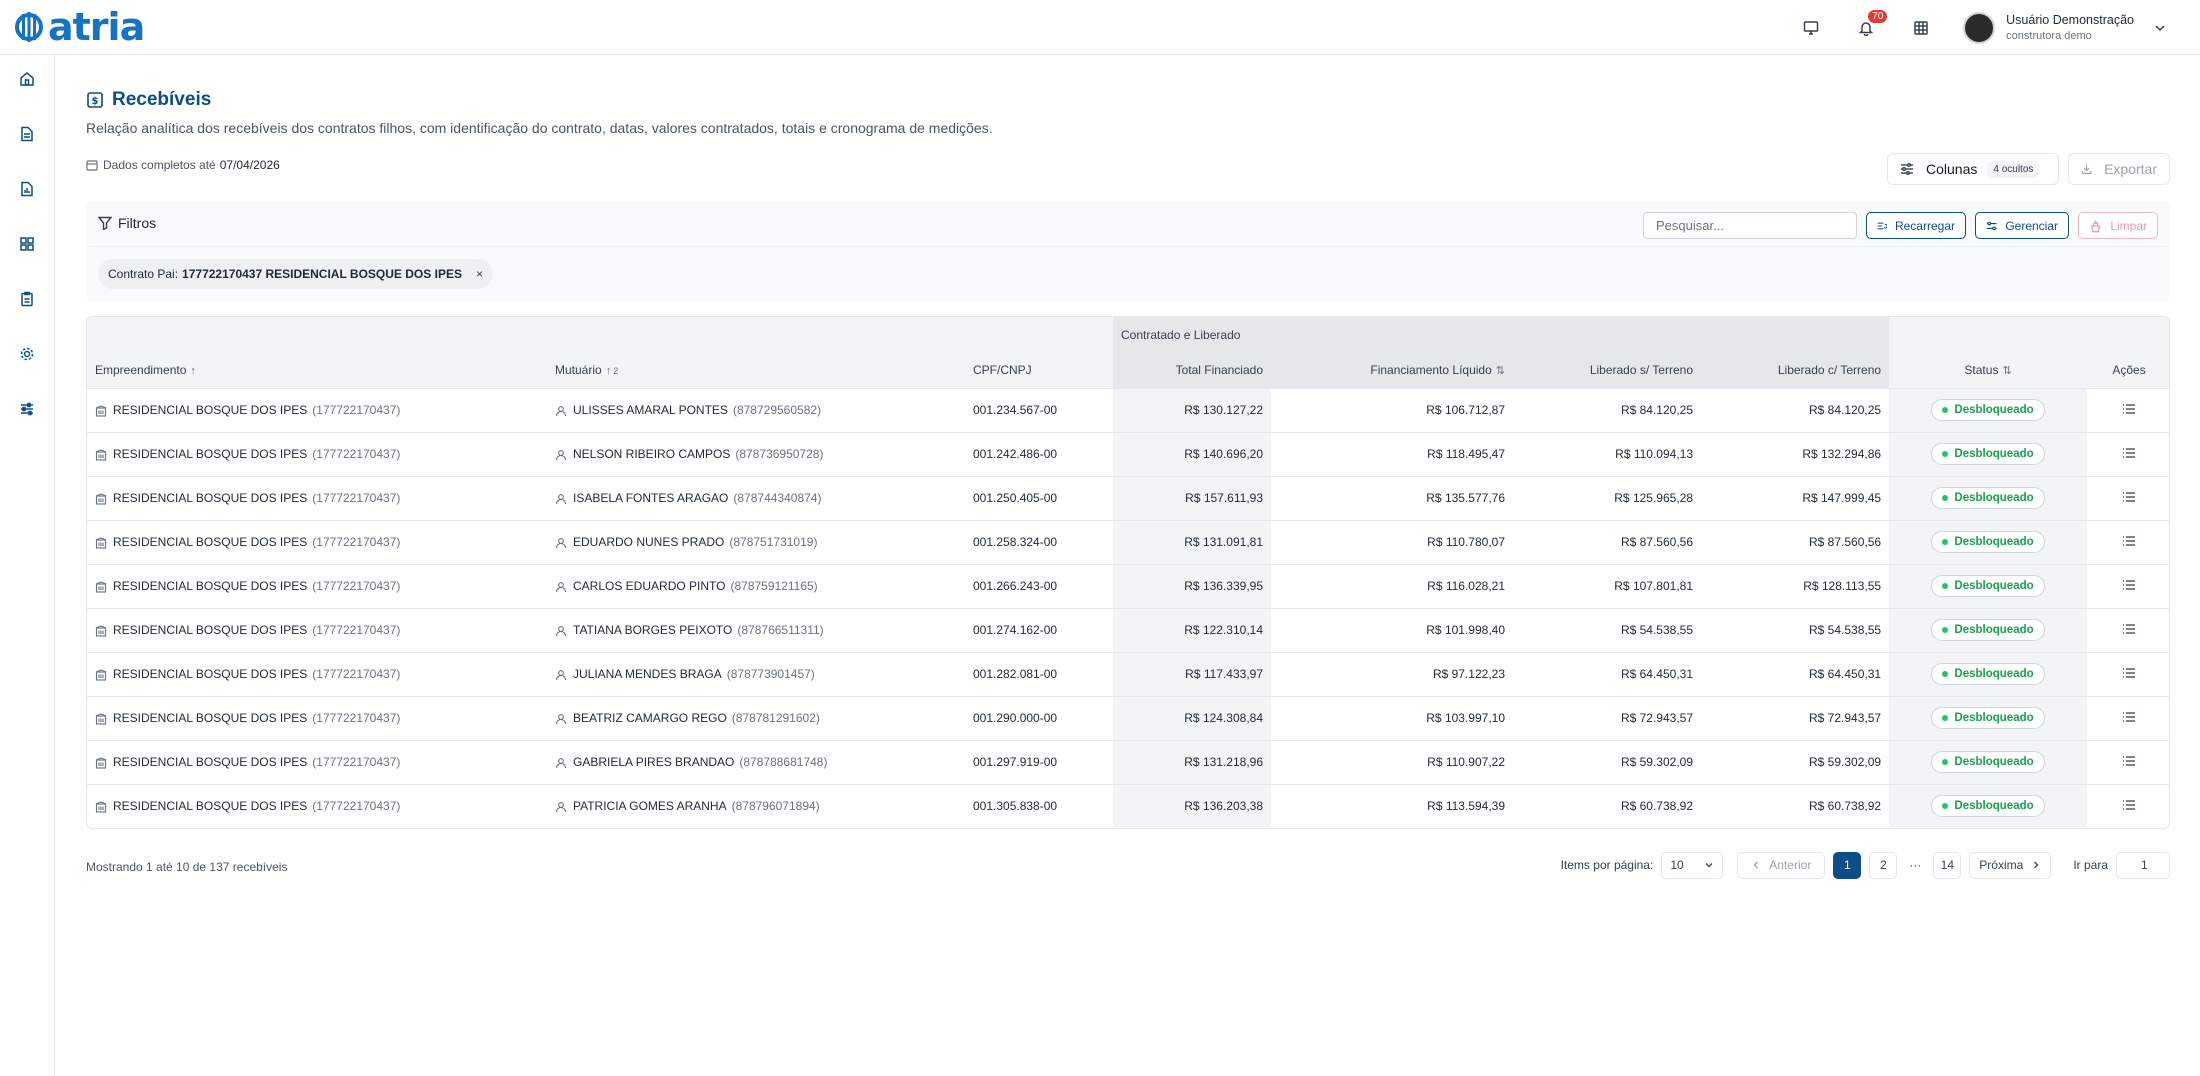 This screenshot has width=2200, height=1076. Describe the element at coordinates (1039, 370) in the screenshot. I see `col-cpf: CPF/CNPJ` at that location.